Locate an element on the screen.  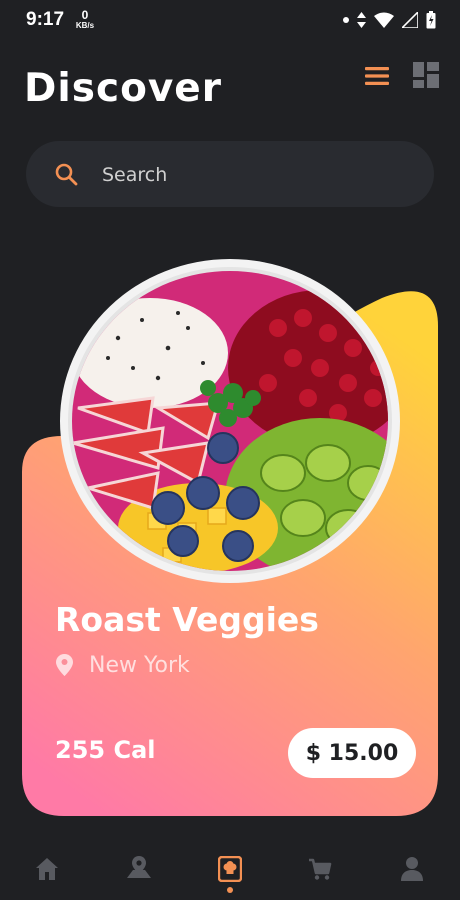
location-row: New York is located at coordinates (123, 665).